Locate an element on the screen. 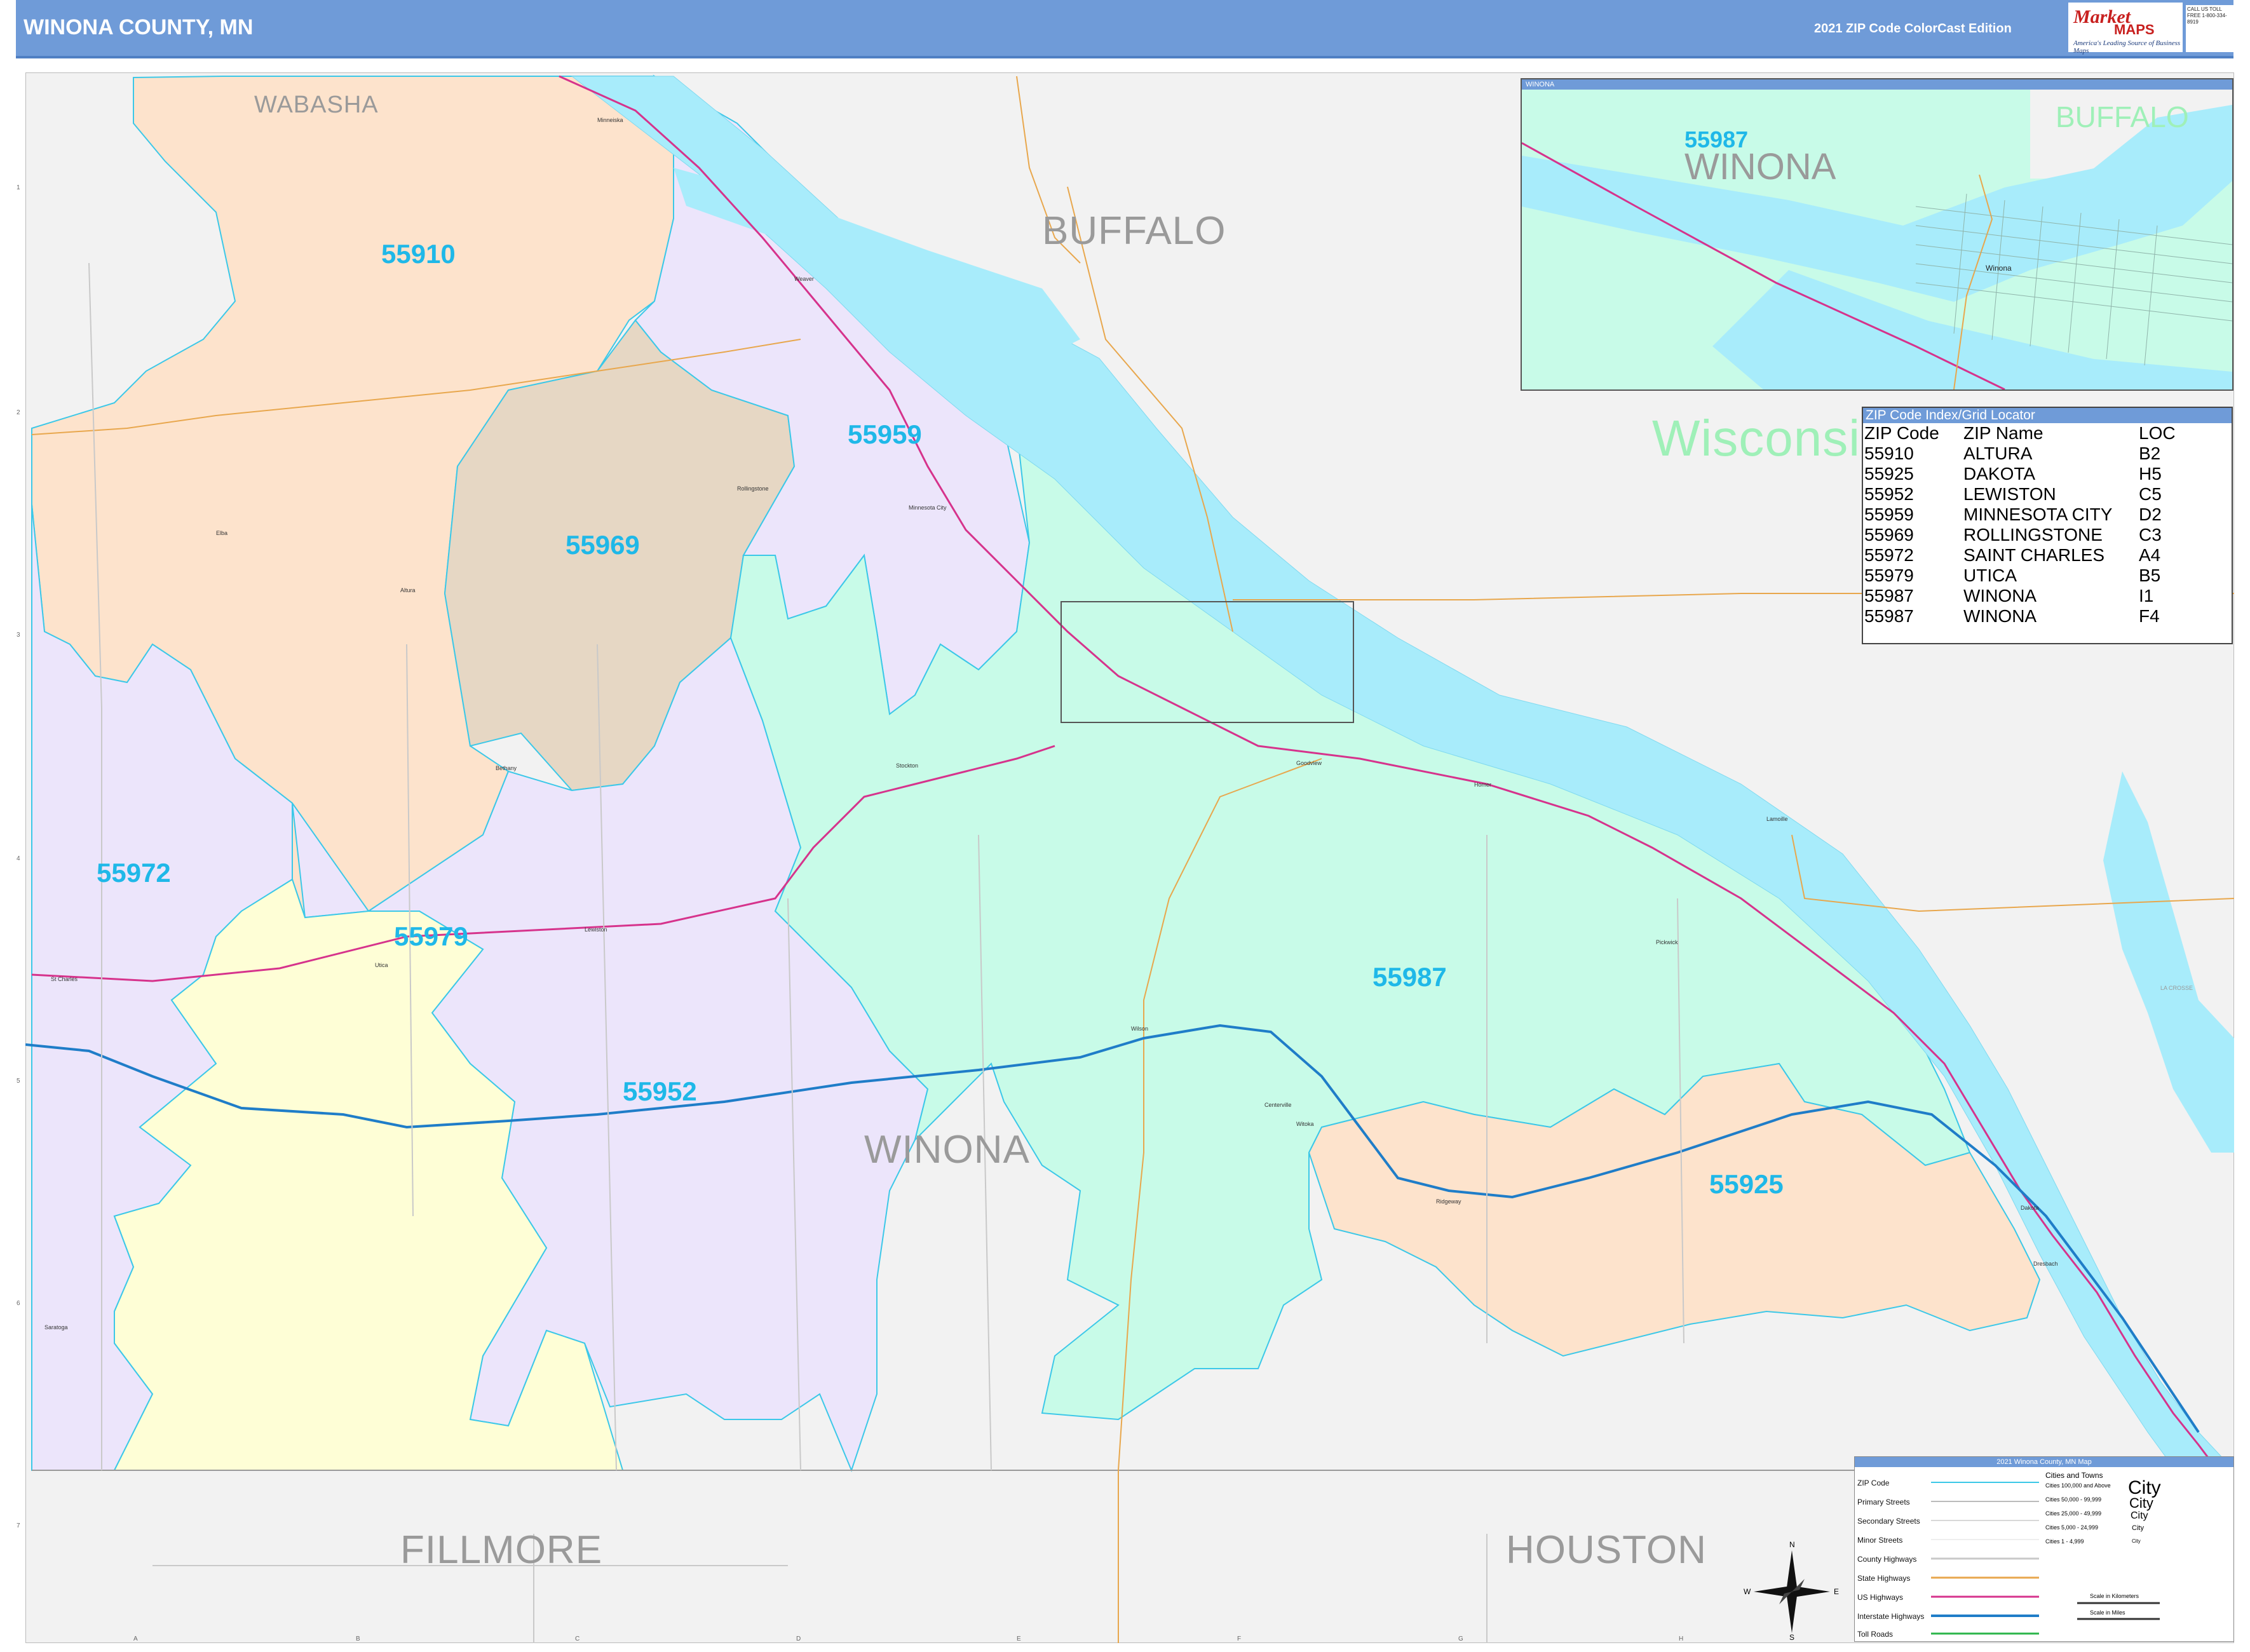 The width and height of the screenshot is (2250, 1652). compass-e: E is located at coordinates (1837, 1591).